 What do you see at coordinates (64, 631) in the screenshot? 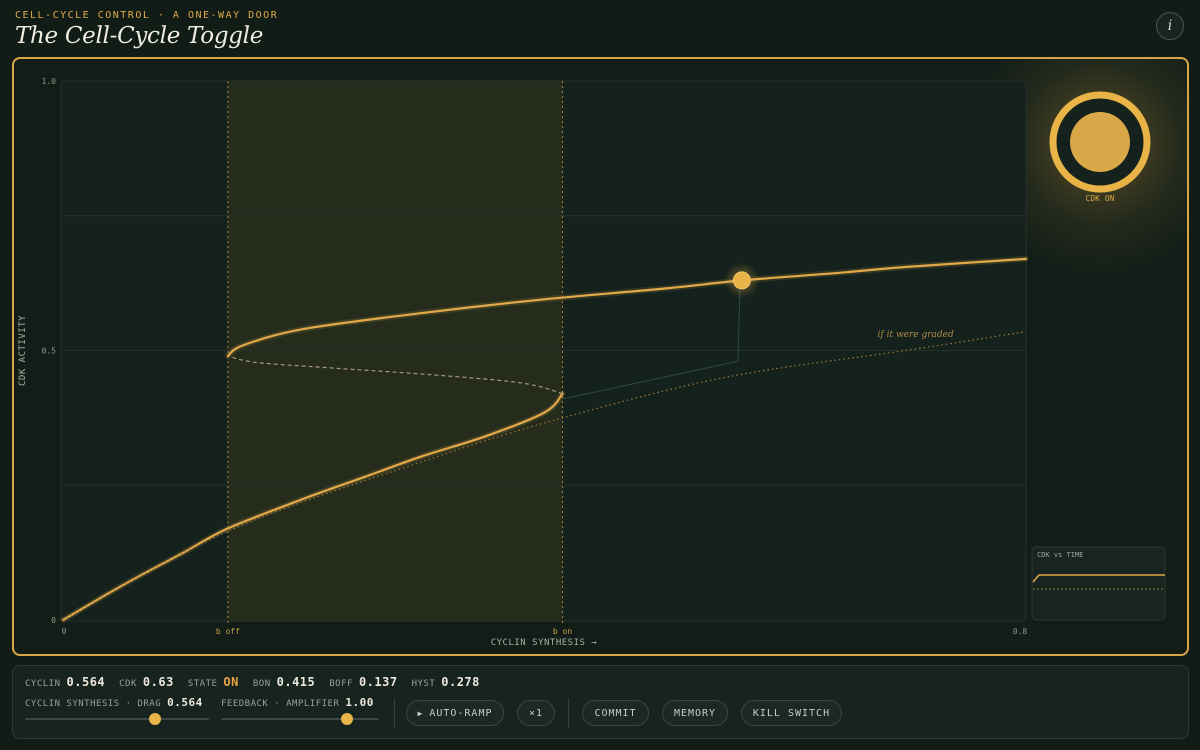
I see `x-tick-label: 0` at bounding box center [64, 631].